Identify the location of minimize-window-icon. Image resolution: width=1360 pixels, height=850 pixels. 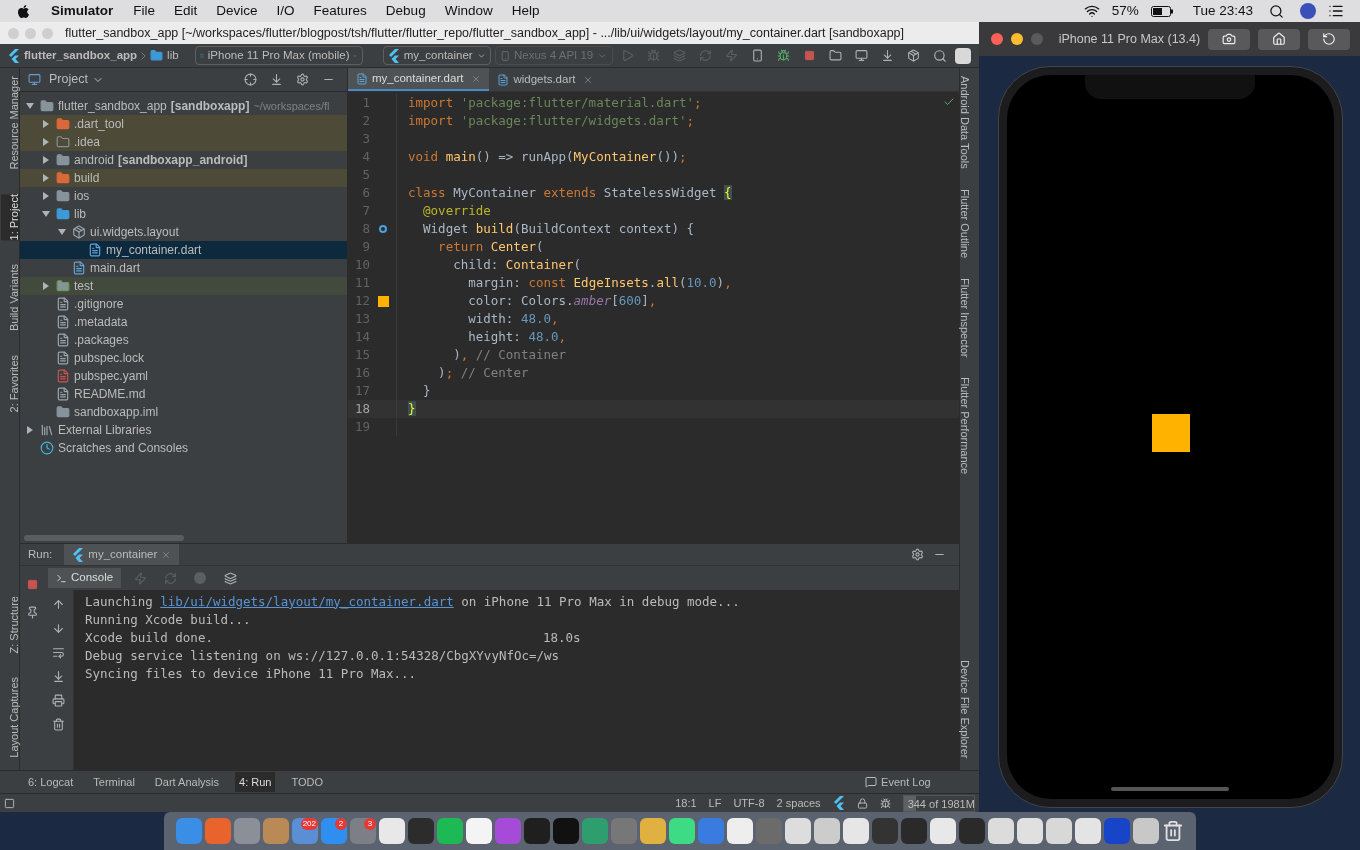
(1016, 39).